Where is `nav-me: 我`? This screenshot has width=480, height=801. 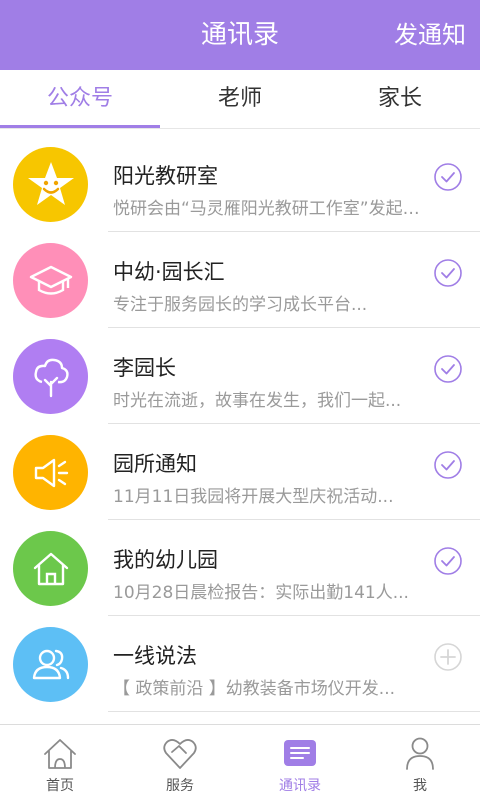
nav-me: 我 is located at coordinates (420, 763).